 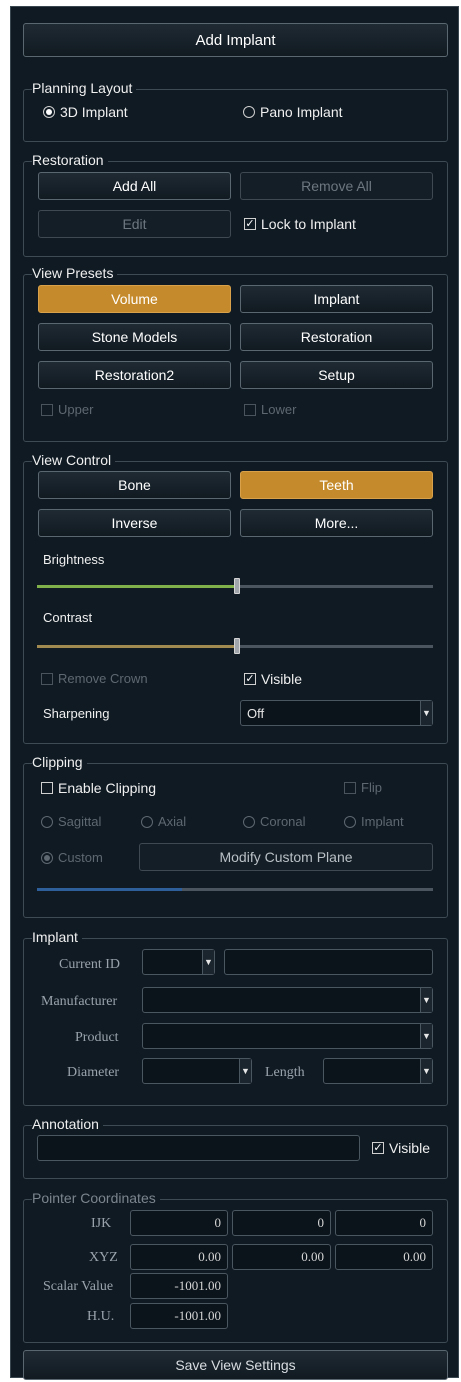 What do you see at coordinates (409, 1148) in the screenshot?
I see `annotation-visible-label: Visible` at bounding box center [409, 1148].